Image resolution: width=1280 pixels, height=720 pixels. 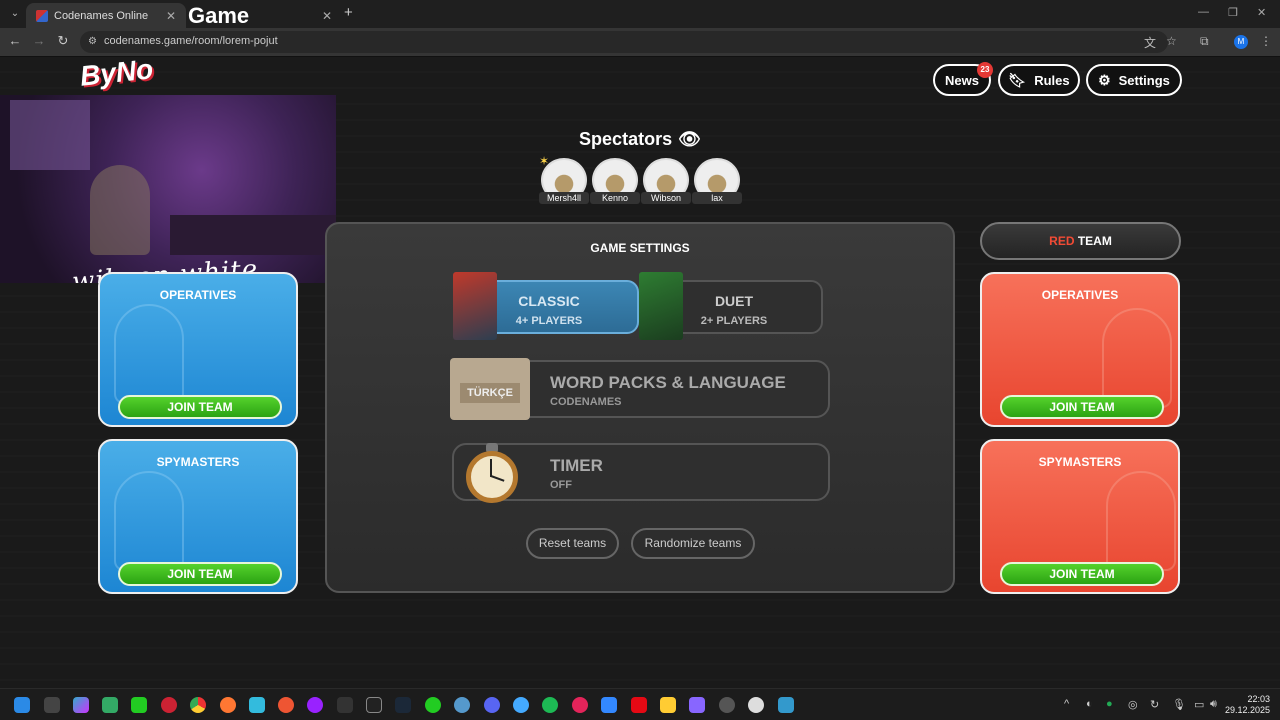 What do you see at coordinates (198, 705) in the screenshot?
I see `chrome-icon` at bounding box center [198, 705].